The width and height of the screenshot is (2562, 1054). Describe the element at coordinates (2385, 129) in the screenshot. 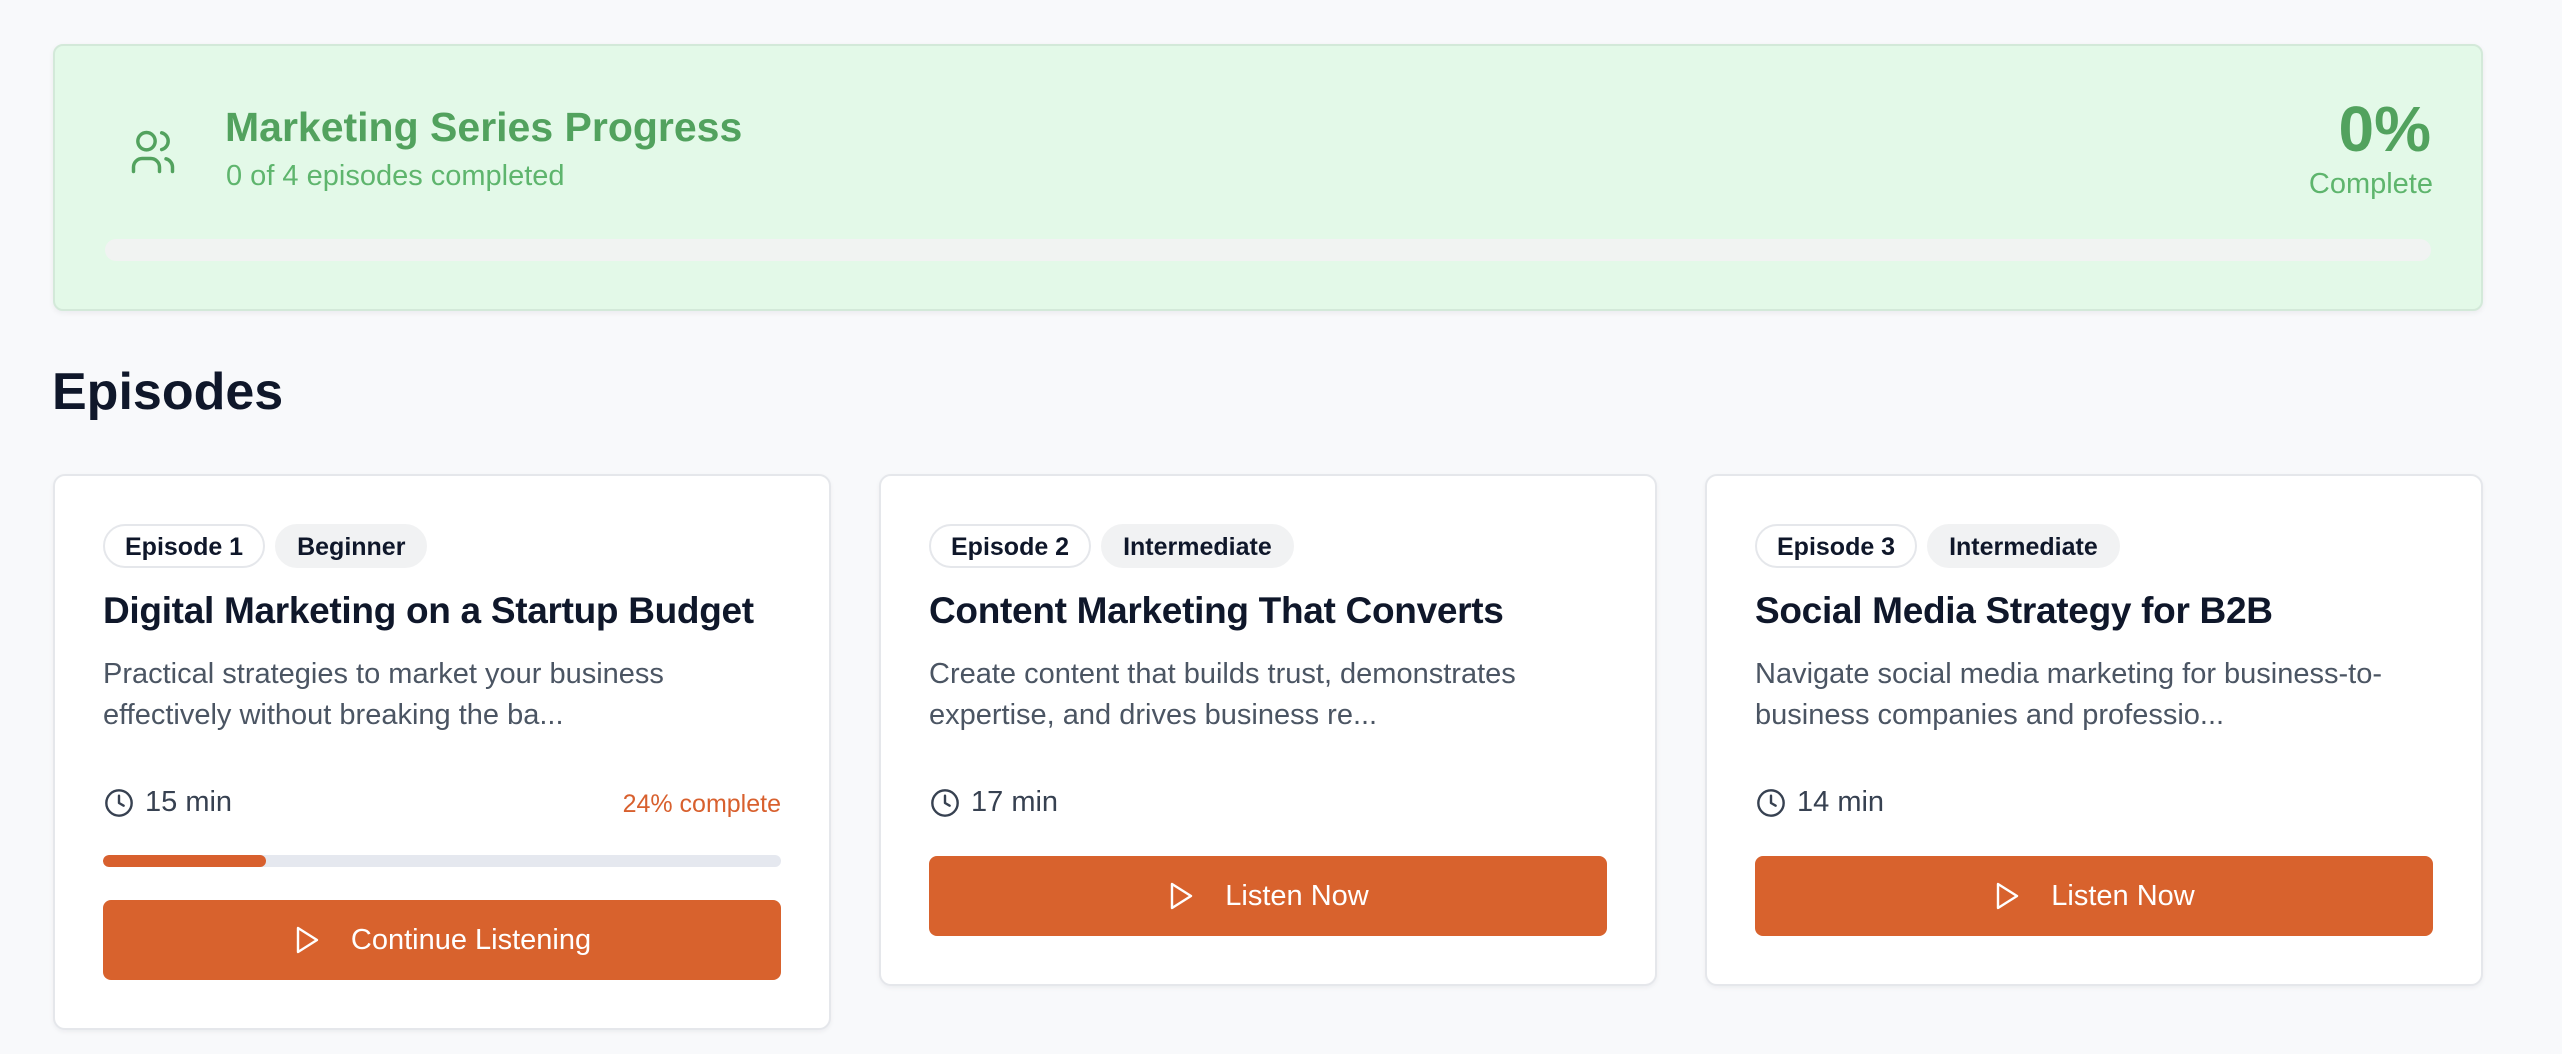

I see `series-progress-percent: 0%` at that location.